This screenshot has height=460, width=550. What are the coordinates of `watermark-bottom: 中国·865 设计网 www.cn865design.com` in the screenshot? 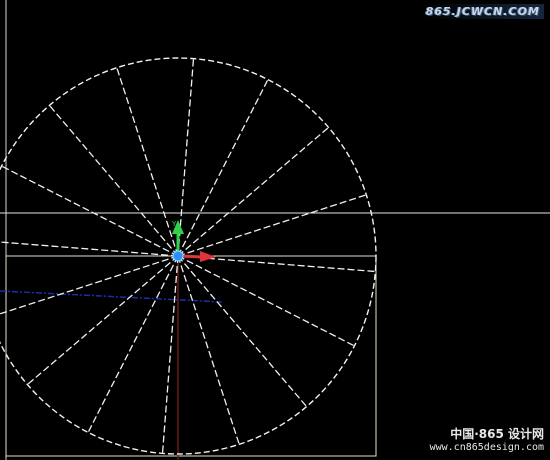 It's located at (487, 441).